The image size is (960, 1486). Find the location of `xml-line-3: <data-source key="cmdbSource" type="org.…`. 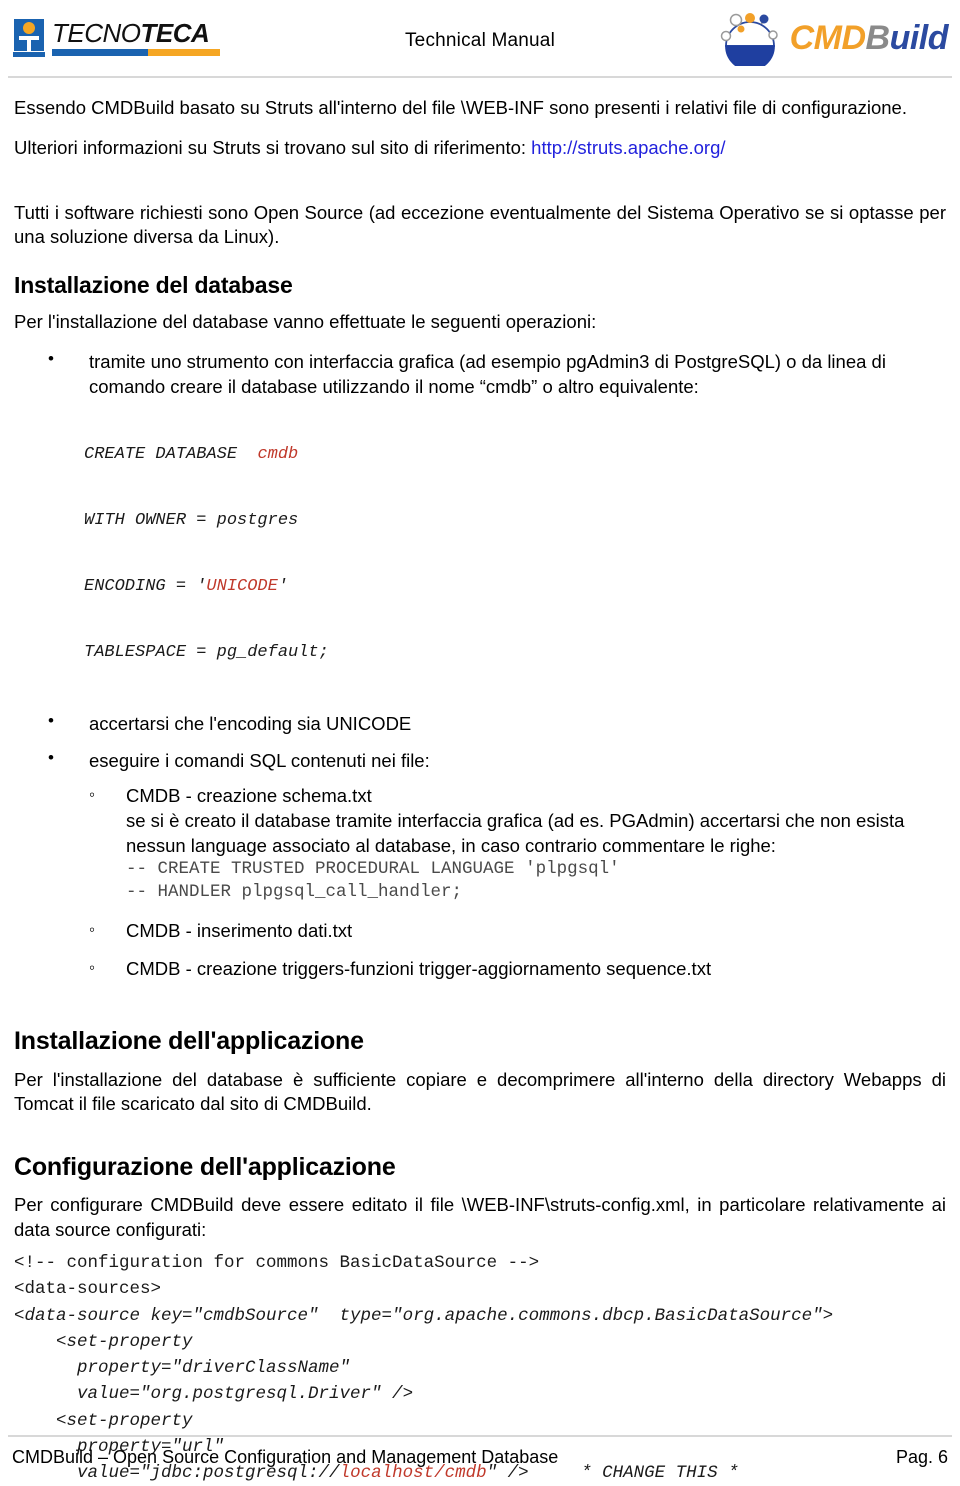

xml-line-3: <data-source key="cmdbSource" type="org.… is located at coordinates (424, 1315).